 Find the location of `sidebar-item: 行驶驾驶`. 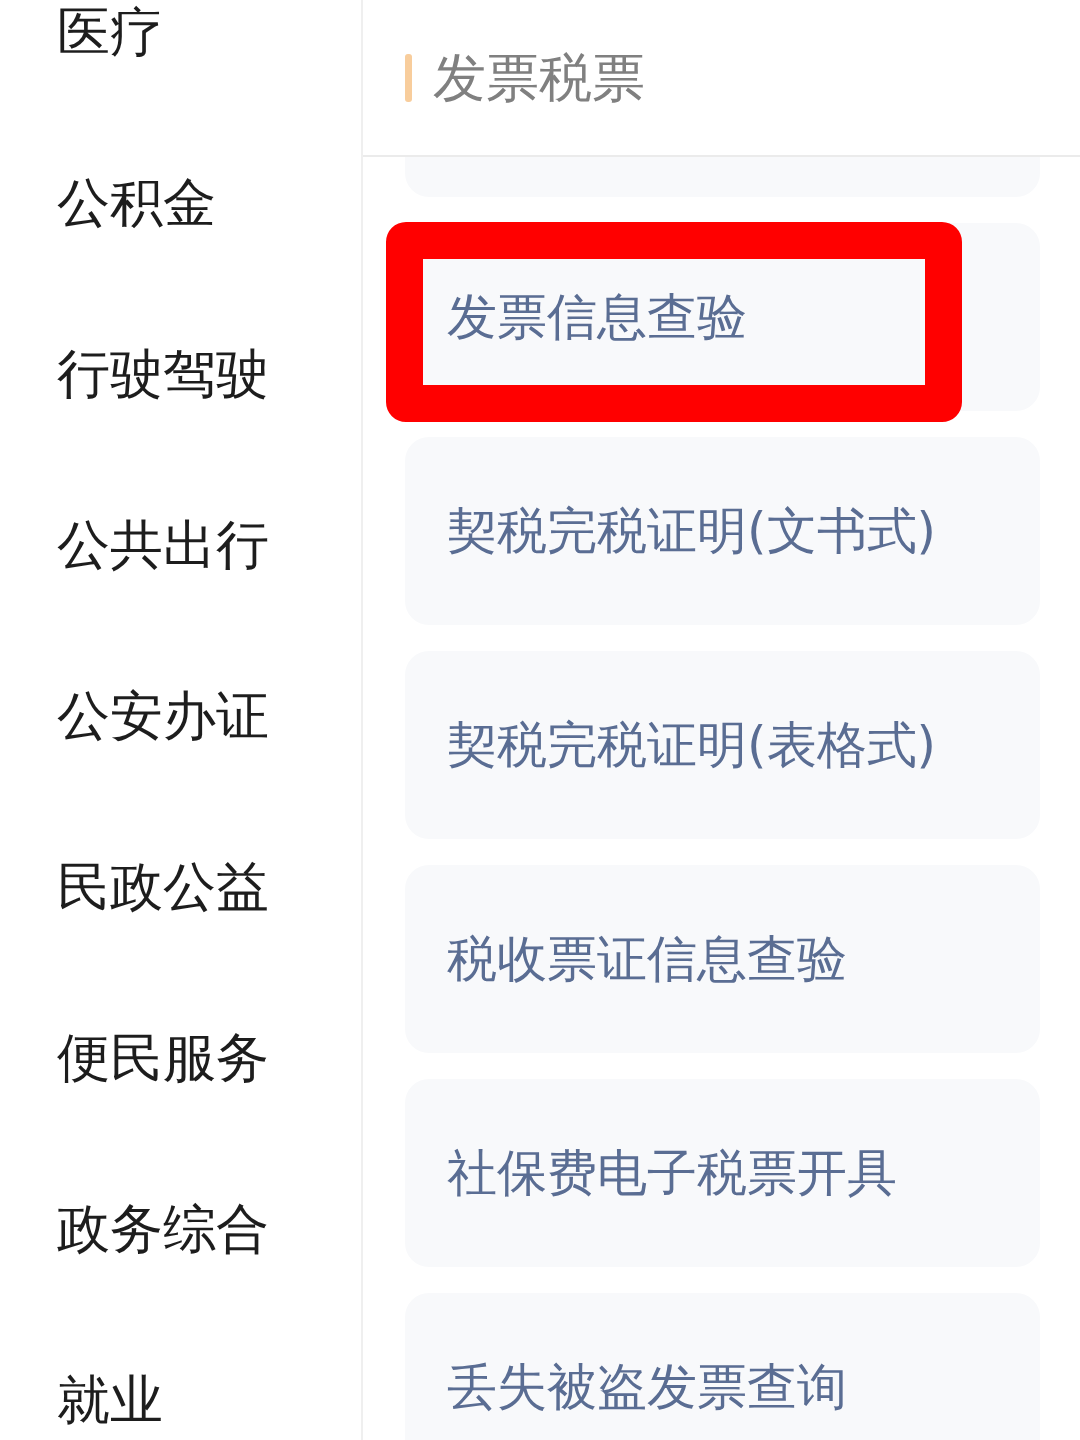

sidebar-item: 行驶驾驶 is located at coordinates (209, 374).